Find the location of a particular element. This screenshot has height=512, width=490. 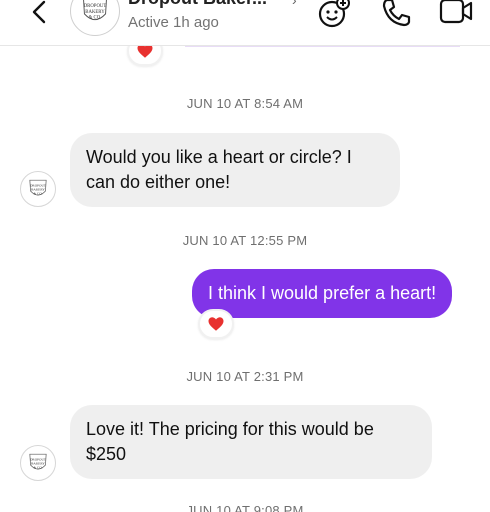

video-call-button is located at coordinates (456, 15).